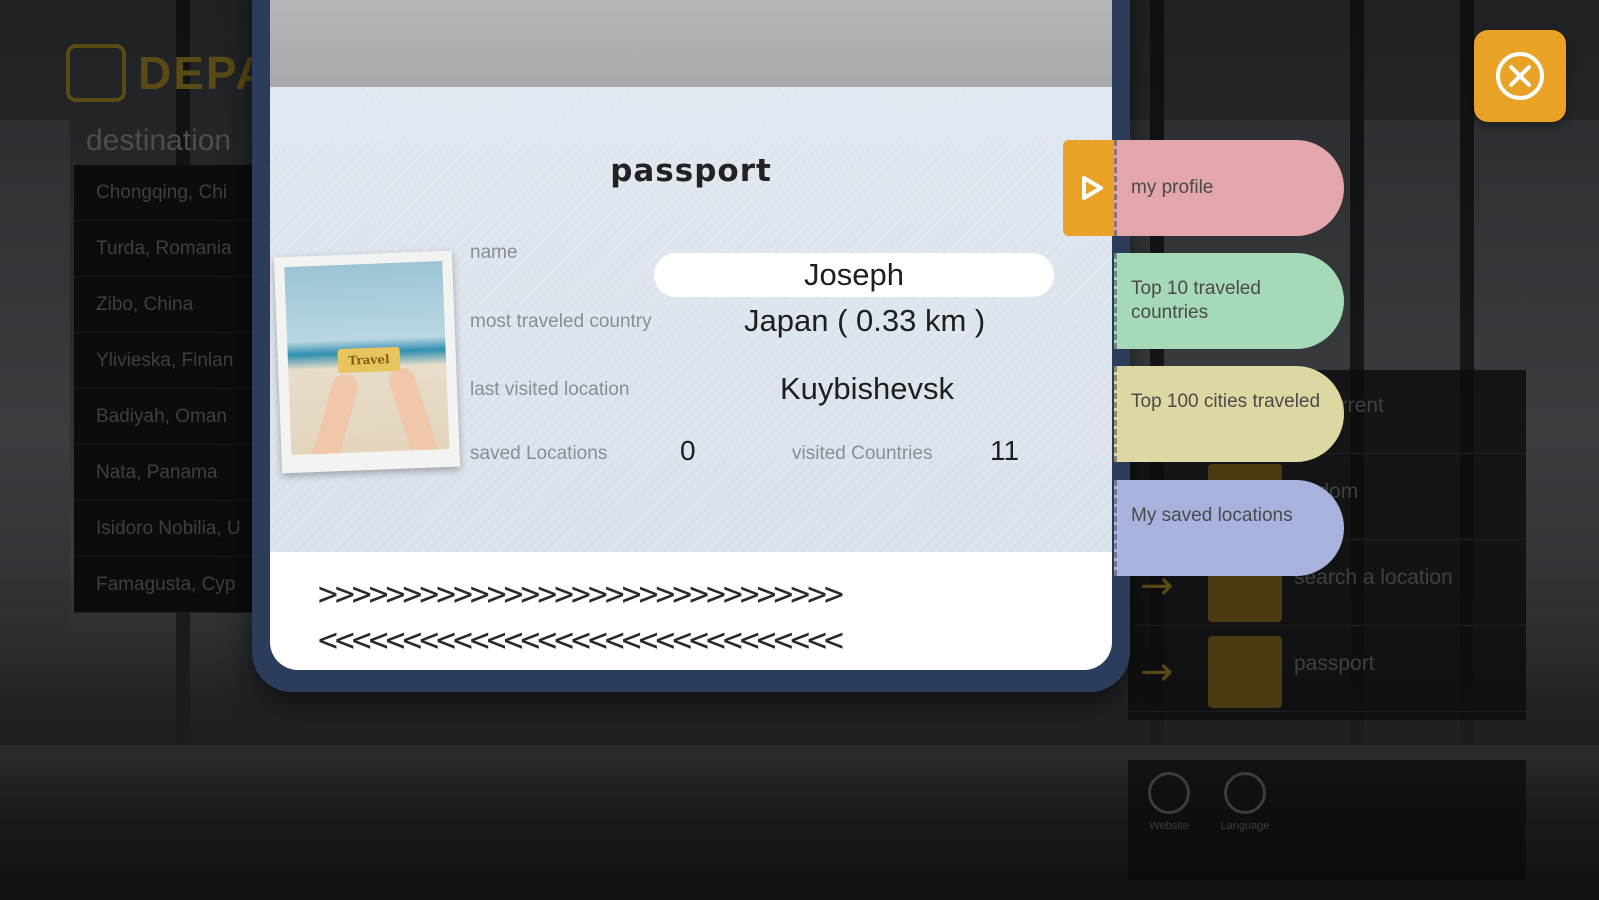 The height and width of the screenshot is (900, 1599). I want to click on visited-countries-value: 11, so click(1005, 450).